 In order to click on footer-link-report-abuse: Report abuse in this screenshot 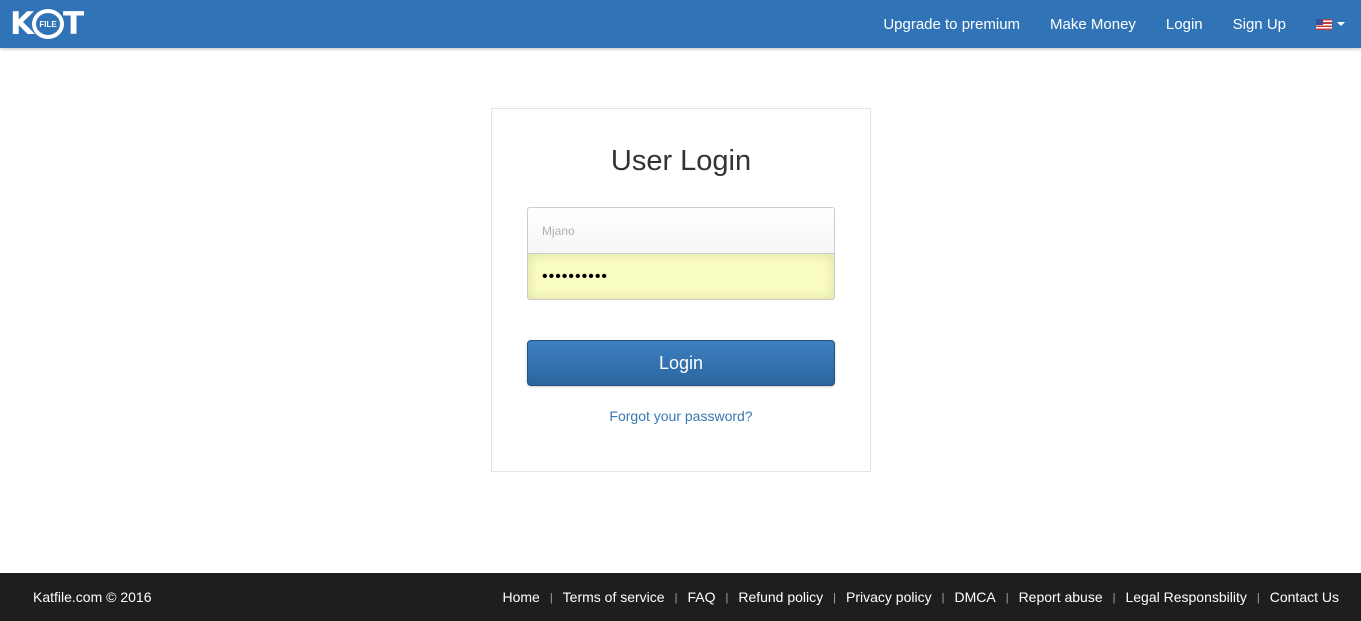, I will do `click(1061, 597)`.